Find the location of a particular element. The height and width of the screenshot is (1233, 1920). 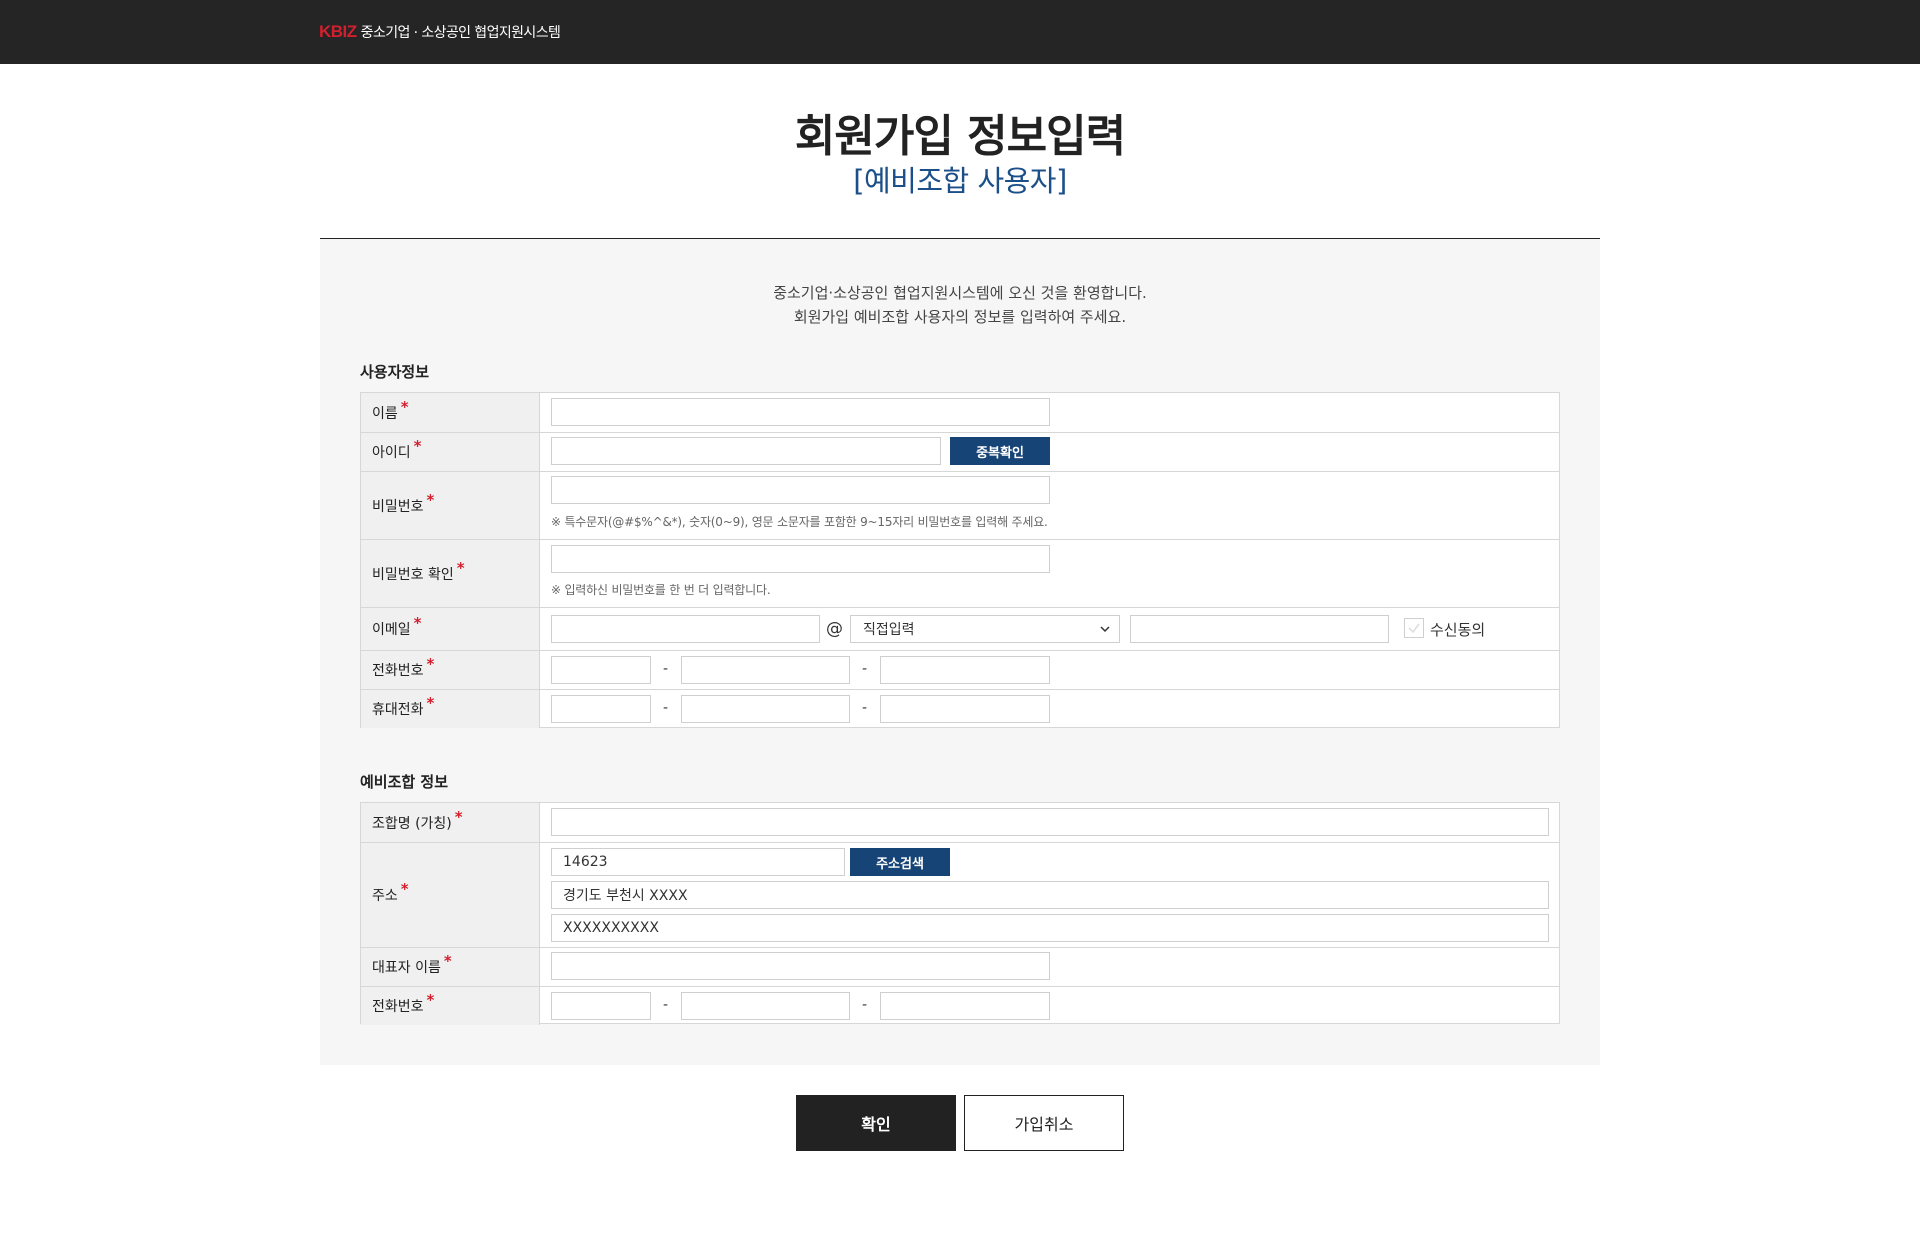

email-consent-label: 수신동의 is located at coordinates (1457, 629).